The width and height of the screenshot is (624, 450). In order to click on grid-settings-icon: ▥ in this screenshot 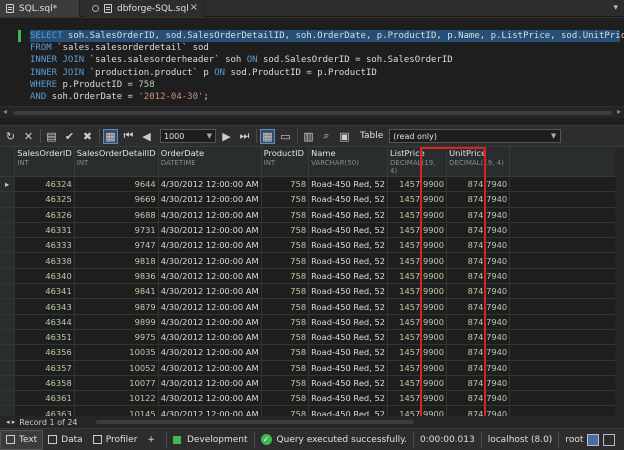, I will do `click(308, 136)`.